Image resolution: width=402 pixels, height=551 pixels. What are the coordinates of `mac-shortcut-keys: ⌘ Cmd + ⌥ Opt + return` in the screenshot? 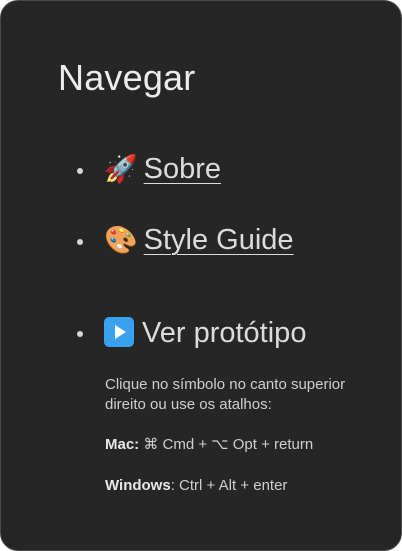 It's located at (228, 444).